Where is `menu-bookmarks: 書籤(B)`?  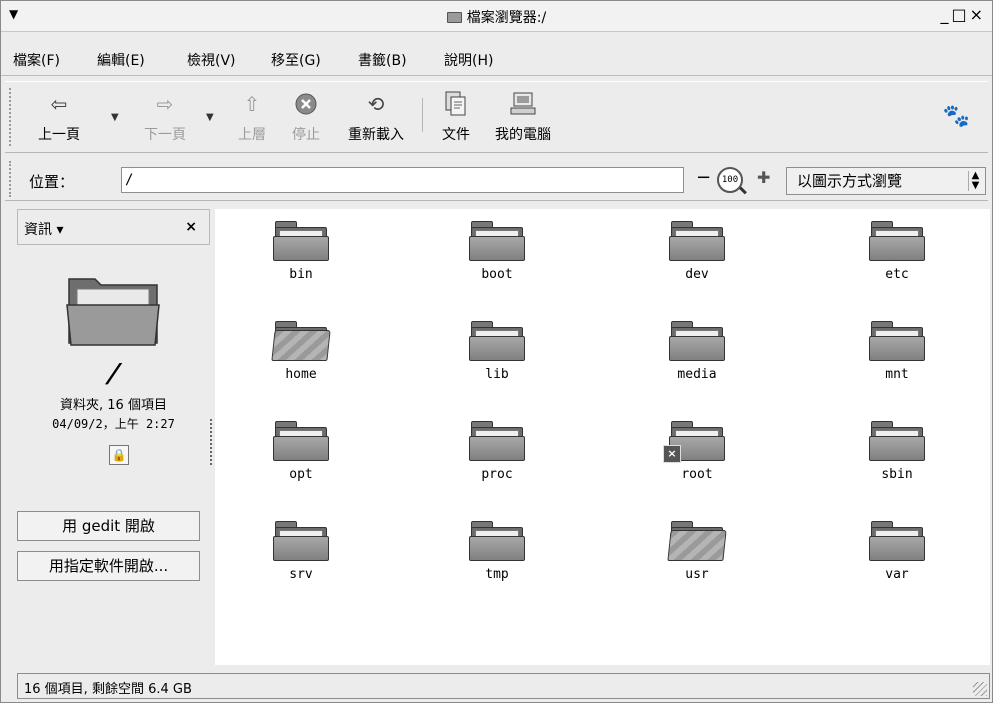 menu-bookmarks: 書籤(B) is located at coordinates (382, 60).